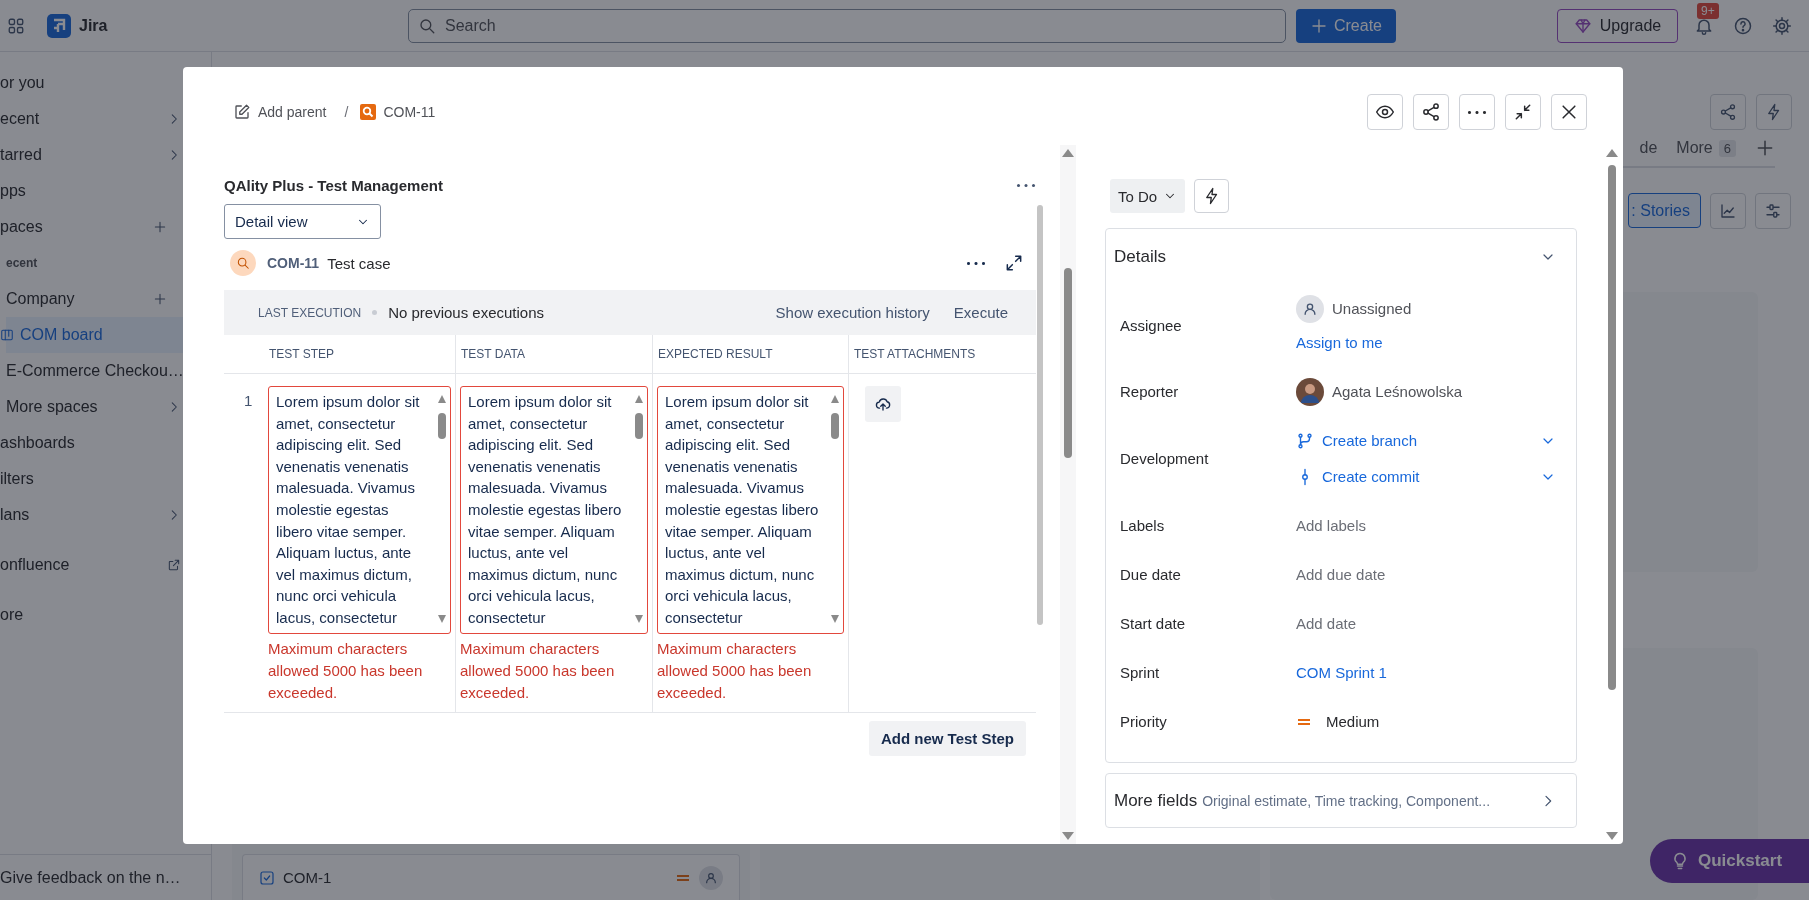  I want to click on settings-icon, so click(1782, 25).